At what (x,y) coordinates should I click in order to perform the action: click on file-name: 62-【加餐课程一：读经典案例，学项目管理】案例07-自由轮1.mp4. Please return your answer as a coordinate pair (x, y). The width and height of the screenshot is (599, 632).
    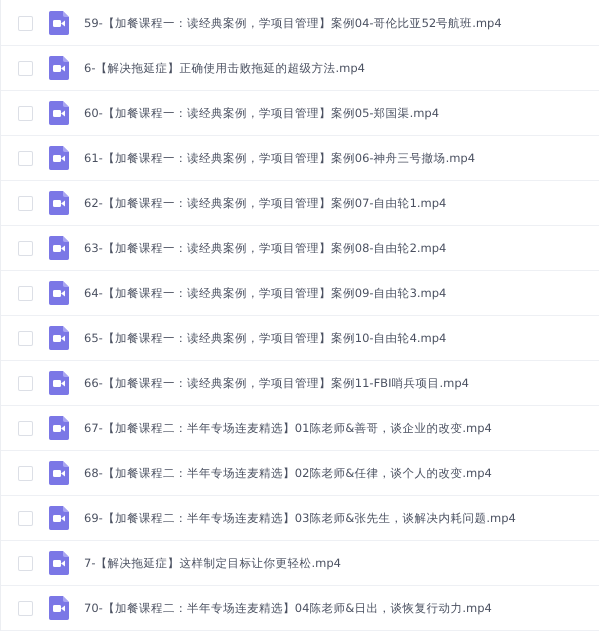
    Looking at the image, I should click on (265, 203).